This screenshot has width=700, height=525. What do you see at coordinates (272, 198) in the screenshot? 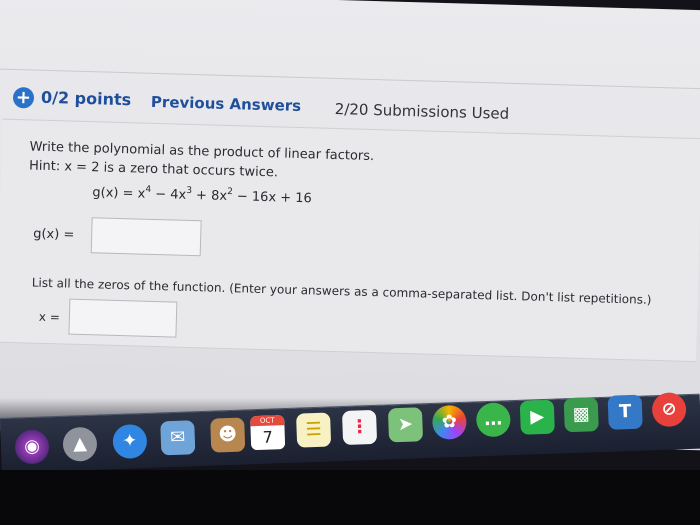
I see `formula-term-rest: − 16x + 16` at bounding box center [272, 198].